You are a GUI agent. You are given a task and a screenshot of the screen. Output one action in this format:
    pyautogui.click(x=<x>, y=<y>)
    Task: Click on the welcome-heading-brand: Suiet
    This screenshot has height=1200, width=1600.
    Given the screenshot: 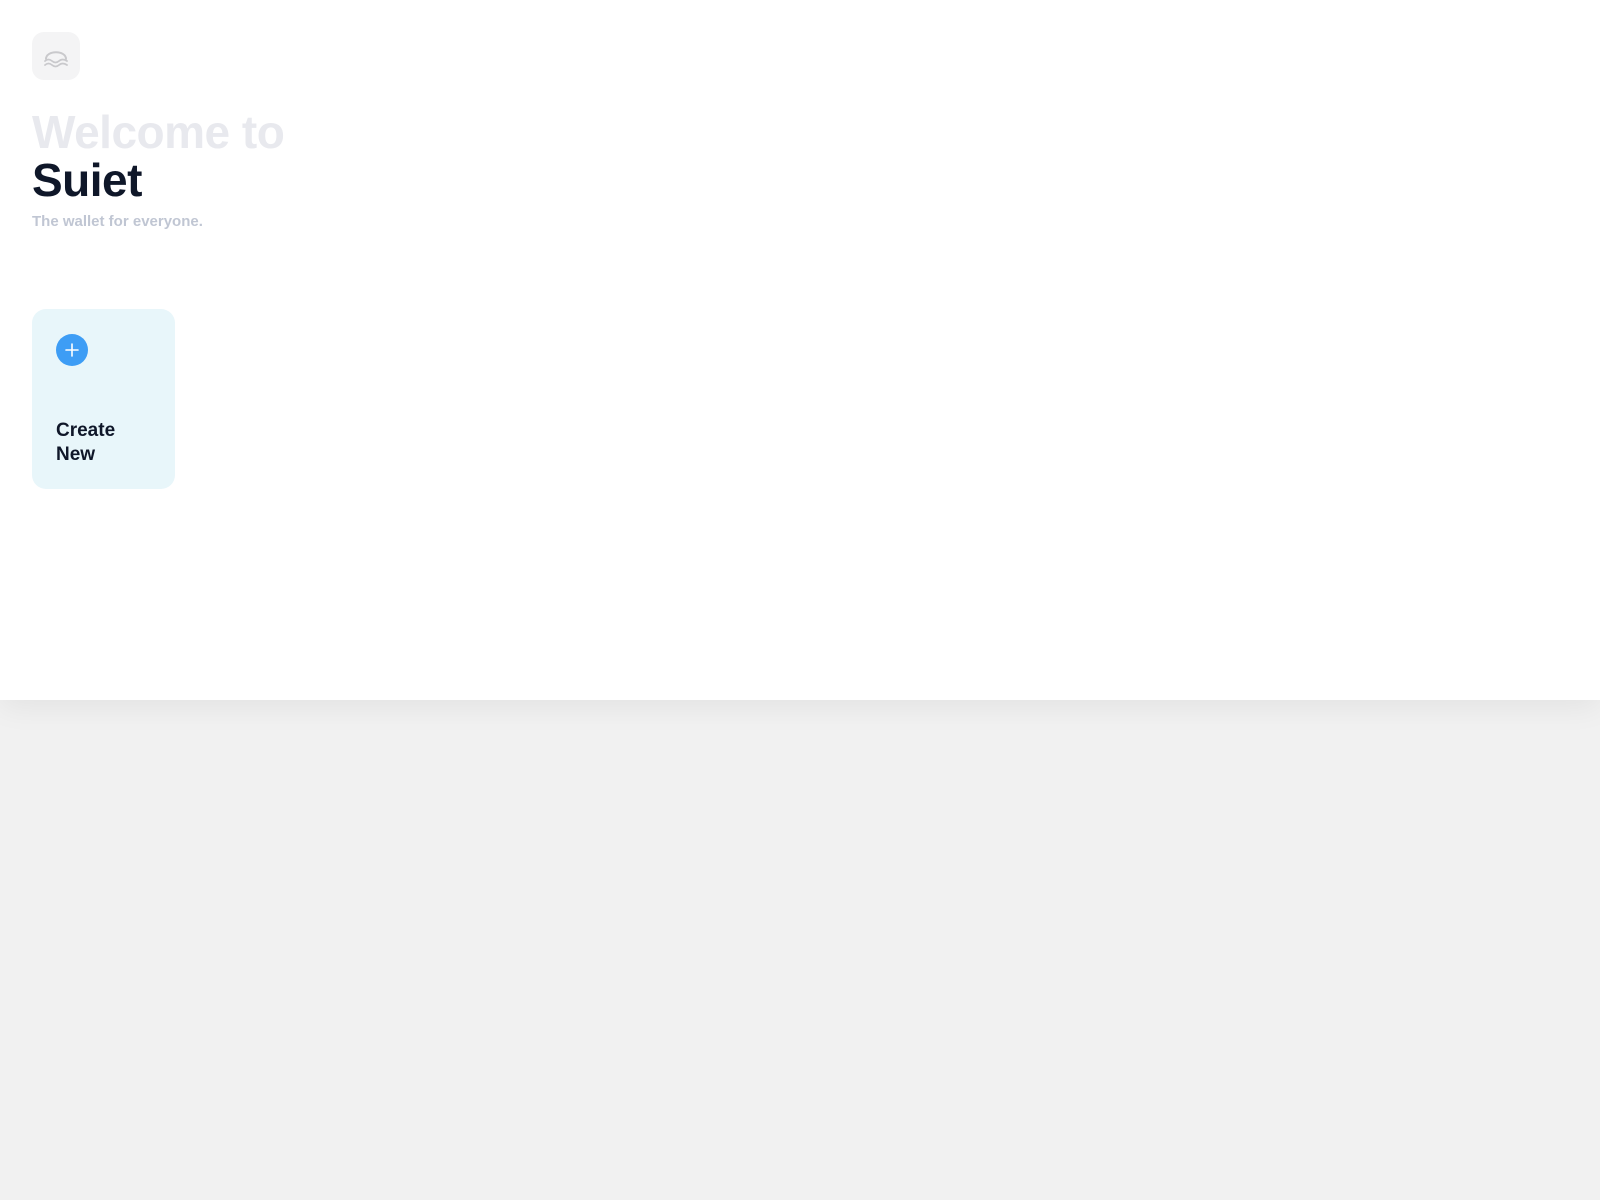 What is the action you would take?
    pyautogui.click(x=87, y=180)
    